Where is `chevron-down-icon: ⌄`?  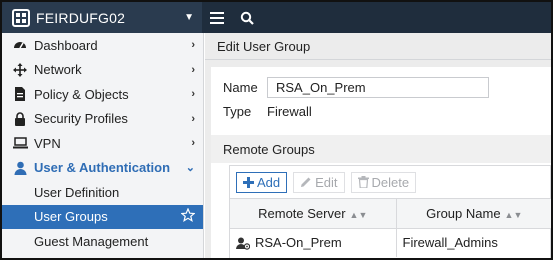 chevron-down-icon: ⌄ is located at coordinates (190, 168).